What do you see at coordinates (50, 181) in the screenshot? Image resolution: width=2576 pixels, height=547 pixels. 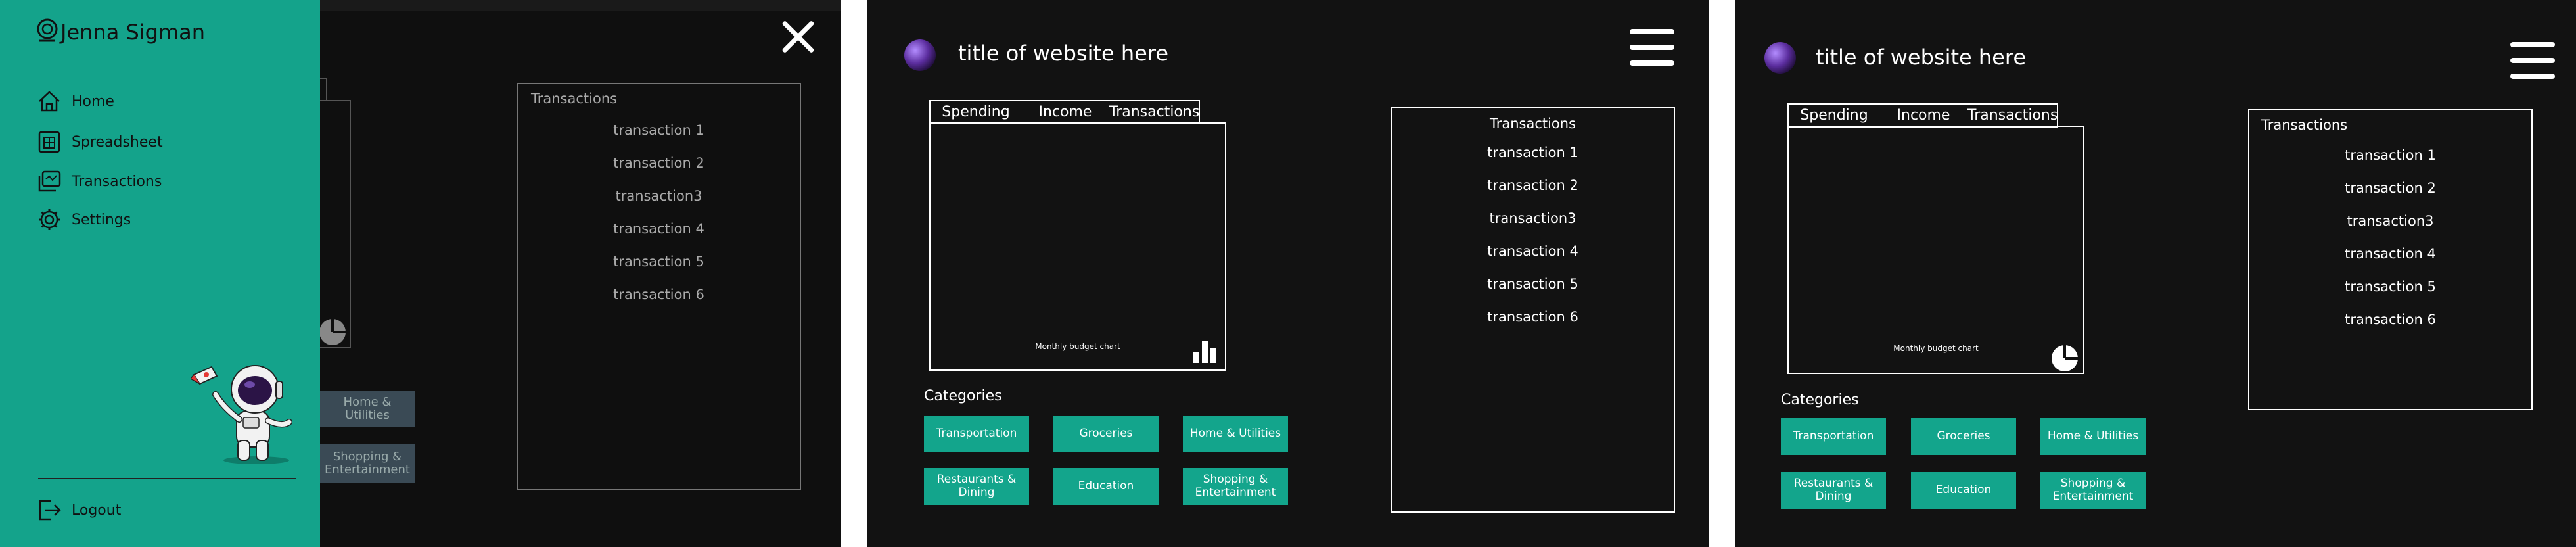 I see `transactions-icon` at bounding box center [50, 181].